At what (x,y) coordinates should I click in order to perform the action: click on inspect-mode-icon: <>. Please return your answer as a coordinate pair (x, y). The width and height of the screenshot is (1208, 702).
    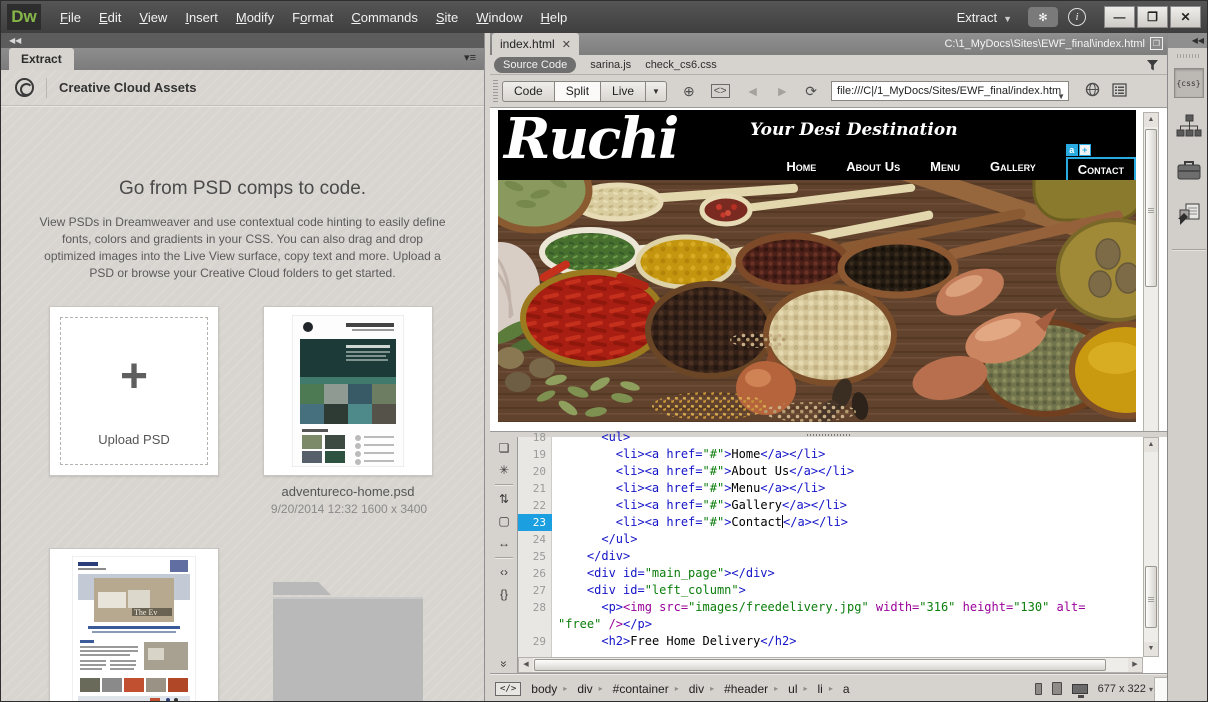
    Looking at the image, I should click on (720, 91).